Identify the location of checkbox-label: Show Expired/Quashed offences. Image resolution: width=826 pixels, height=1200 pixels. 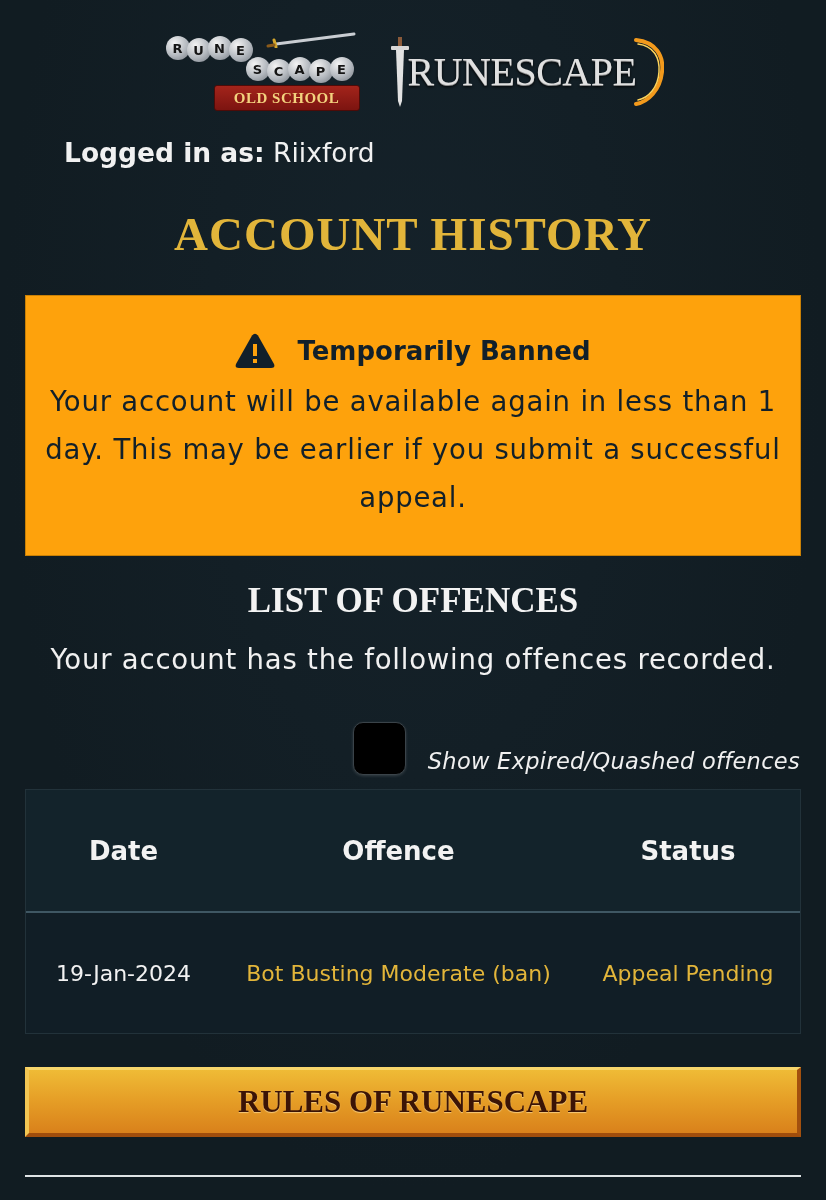
(613, 761).